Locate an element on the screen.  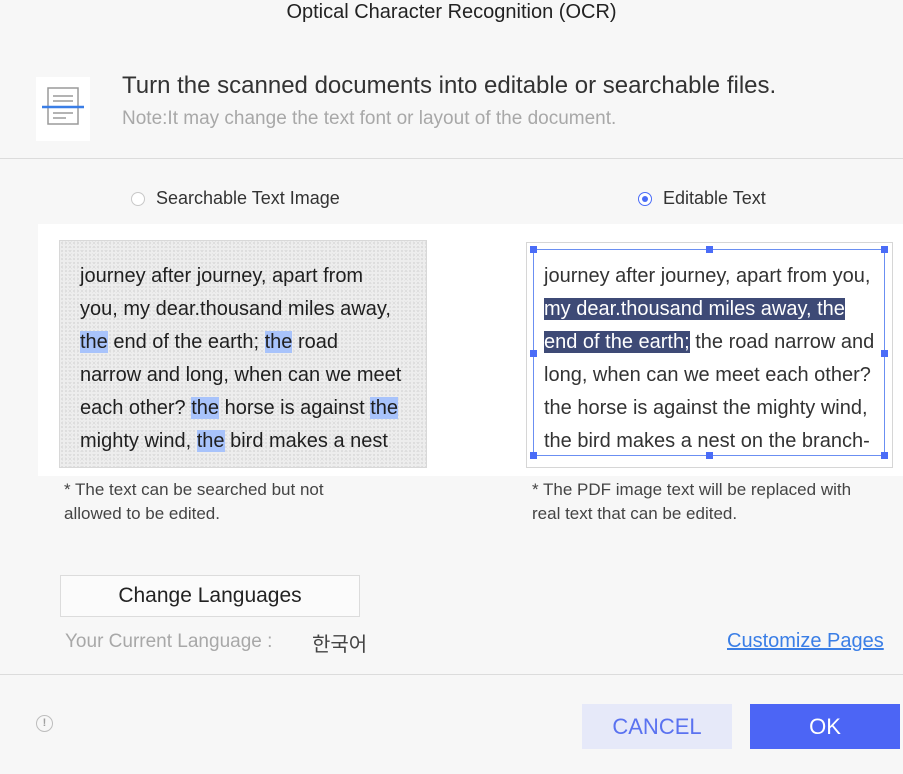
preview-line: the horse is against the mighty wind, is located at coordinates (718, 408).